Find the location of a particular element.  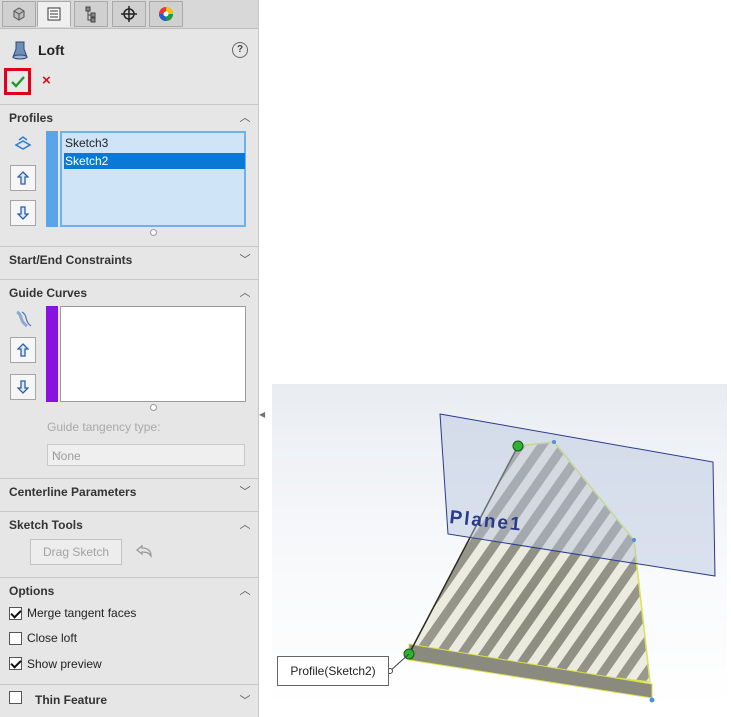

profile-callout: Profile(Sketch2) is located at coordinates (333, 671).